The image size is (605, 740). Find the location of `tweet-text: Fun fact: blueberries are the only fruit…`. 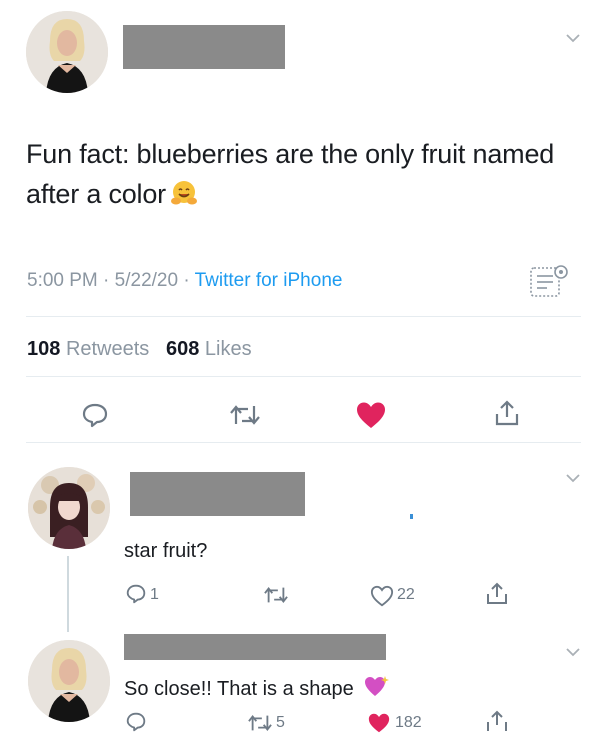

tweet-text: Fun fact: blueberries are the only fruit… is located at coordinates (306, 174).